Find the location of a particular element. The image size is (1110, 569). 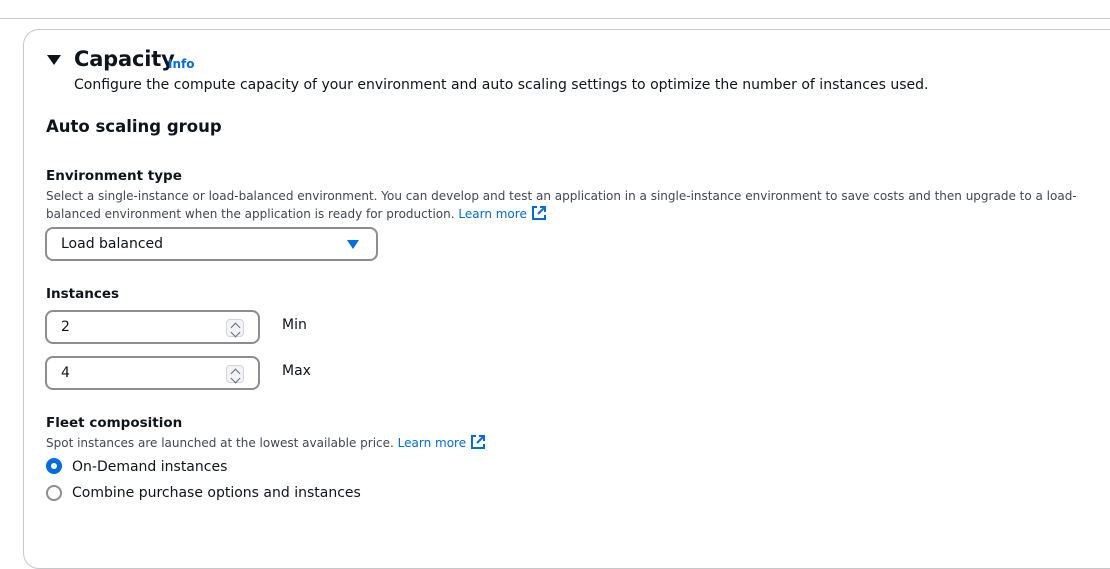

min-label: Min is located at coordinates (294, 325).